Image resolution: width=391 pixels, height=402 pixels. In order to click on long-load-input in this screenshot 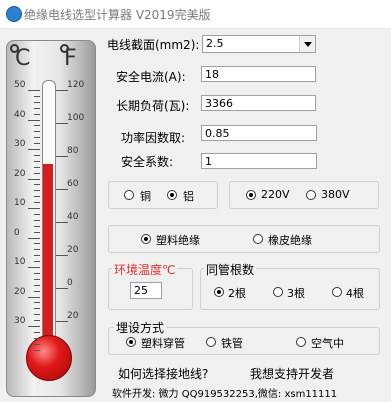, I will do `click(258, 103)`.